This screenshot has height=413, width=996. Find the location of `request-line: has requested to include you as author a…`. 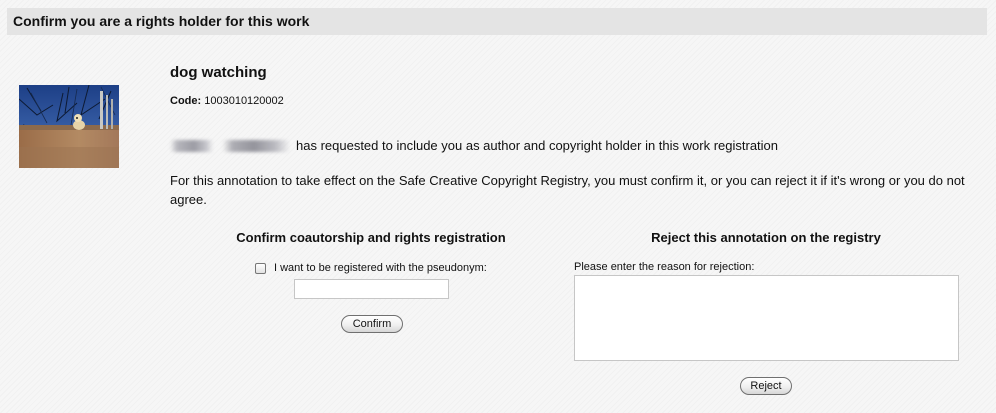

request-line: has requested to include you as author a… is located at coordinates (474, 145).